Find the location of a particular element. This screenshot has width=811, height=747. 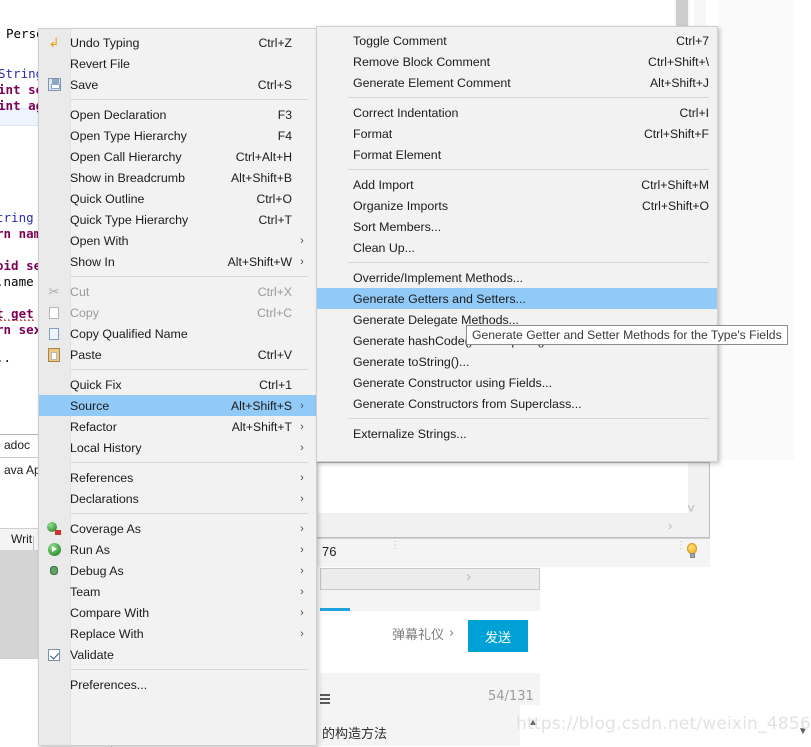

submenu-item-add-import: Add Import Ctrl+Shift+M is located at coordinates (517, 184).